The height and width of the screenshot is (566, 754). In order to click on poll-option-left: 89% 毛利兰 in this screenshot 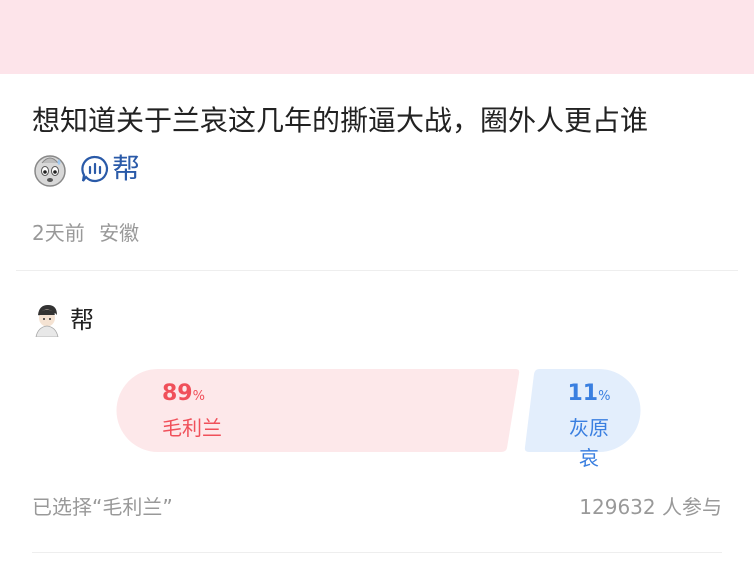, I will do `click(192, 411)`.